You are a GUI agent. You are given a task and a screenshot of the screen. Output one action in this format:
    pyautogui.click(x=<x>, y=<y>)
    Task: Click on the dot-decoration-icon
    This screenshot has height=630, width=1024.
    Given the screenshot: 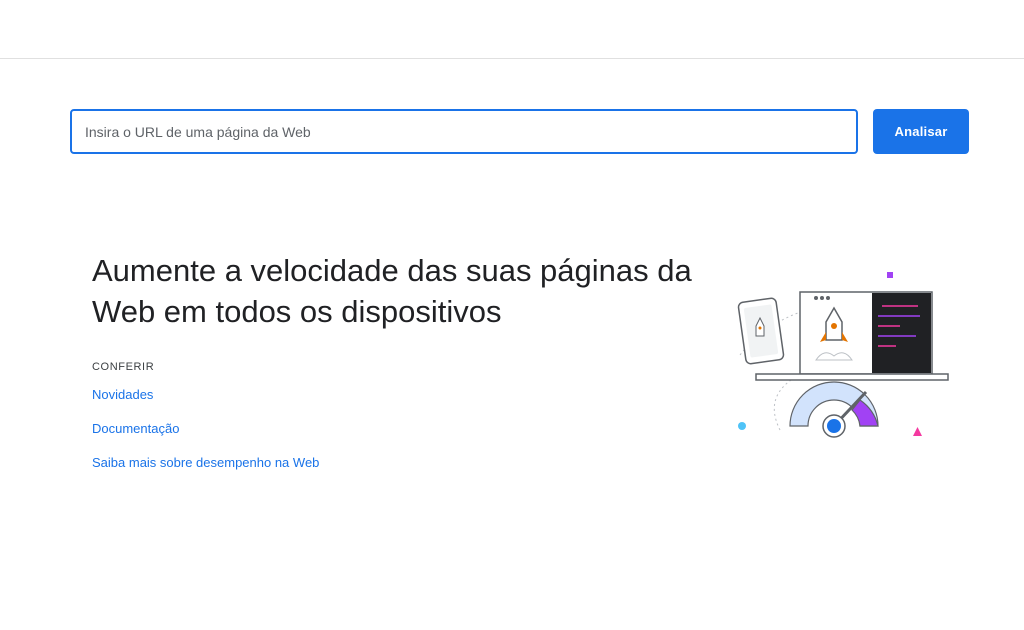 What is the action you would take?
    pyautogui.click(x=742, y=426)
    